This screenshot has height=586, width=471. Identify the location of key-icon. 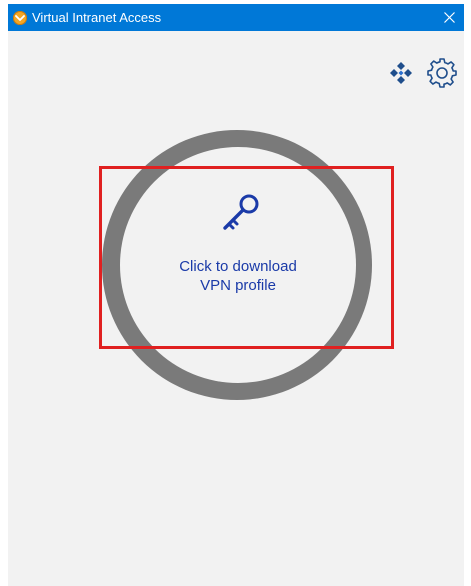
(241, 212).